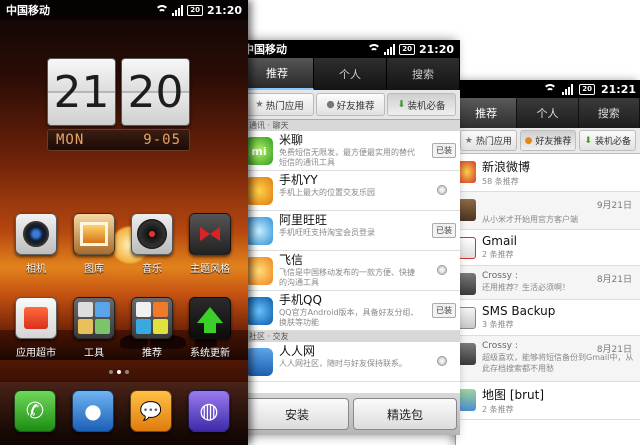 The image size is (640, 445). I want to click on recommend-folder: 推荐, so click(152, 328).